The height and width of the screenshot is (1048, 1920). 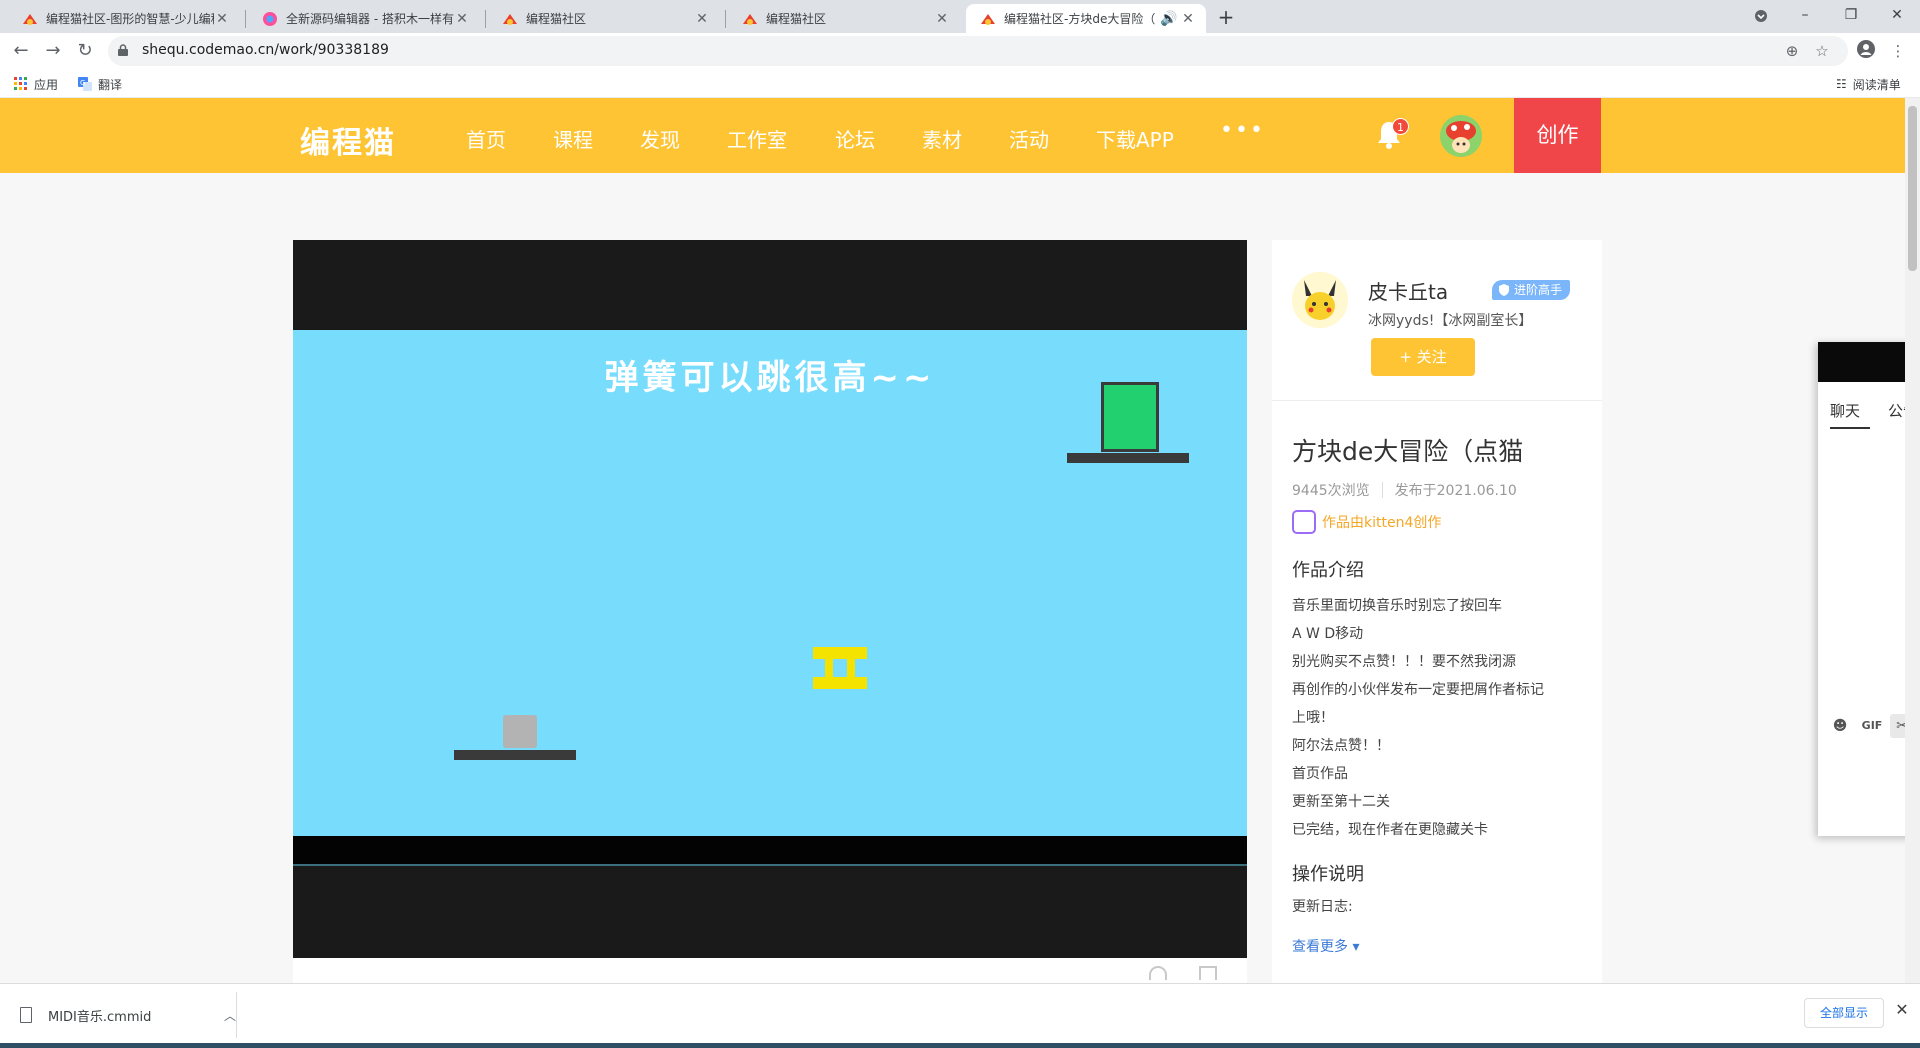 I want to click on browser-tab-4: 编程猫社区 ✕, so click(x=844, y=18).